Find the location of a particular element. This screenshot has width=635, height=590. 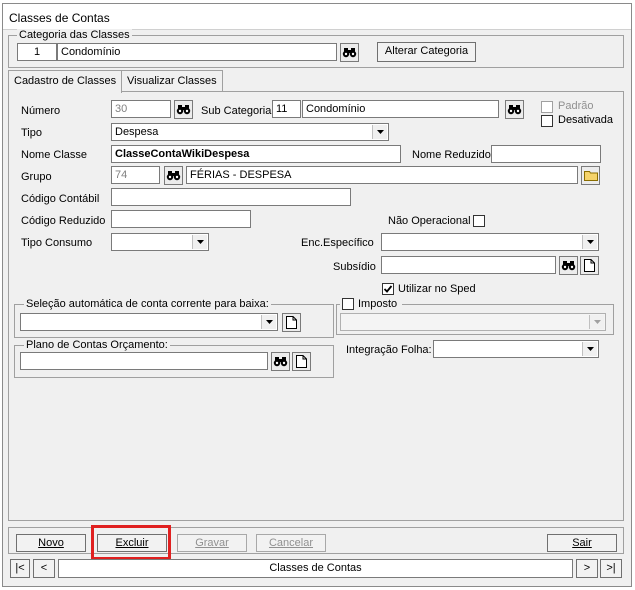

tab-visualizar-classes: Visualizar Classes is located at coordinates (172, 81).